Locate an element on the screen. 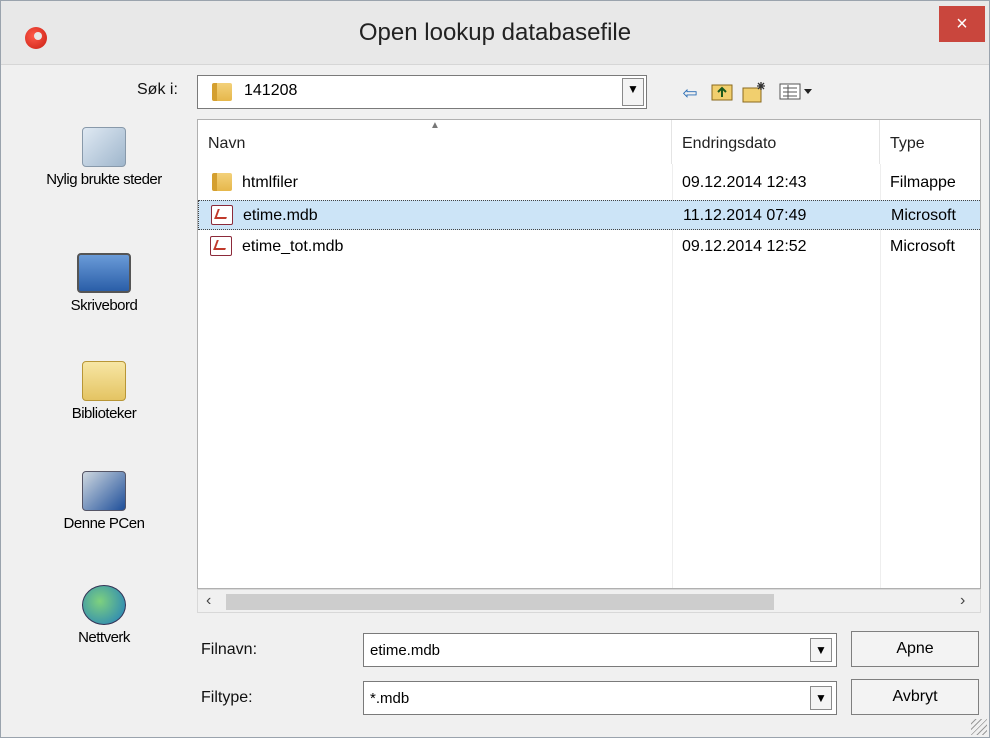 The width and height of the screenshot is (990, 738). list-item: etime.mdb 11.12.2014 07:49 Microsoft is located at coordinates (589, 215).